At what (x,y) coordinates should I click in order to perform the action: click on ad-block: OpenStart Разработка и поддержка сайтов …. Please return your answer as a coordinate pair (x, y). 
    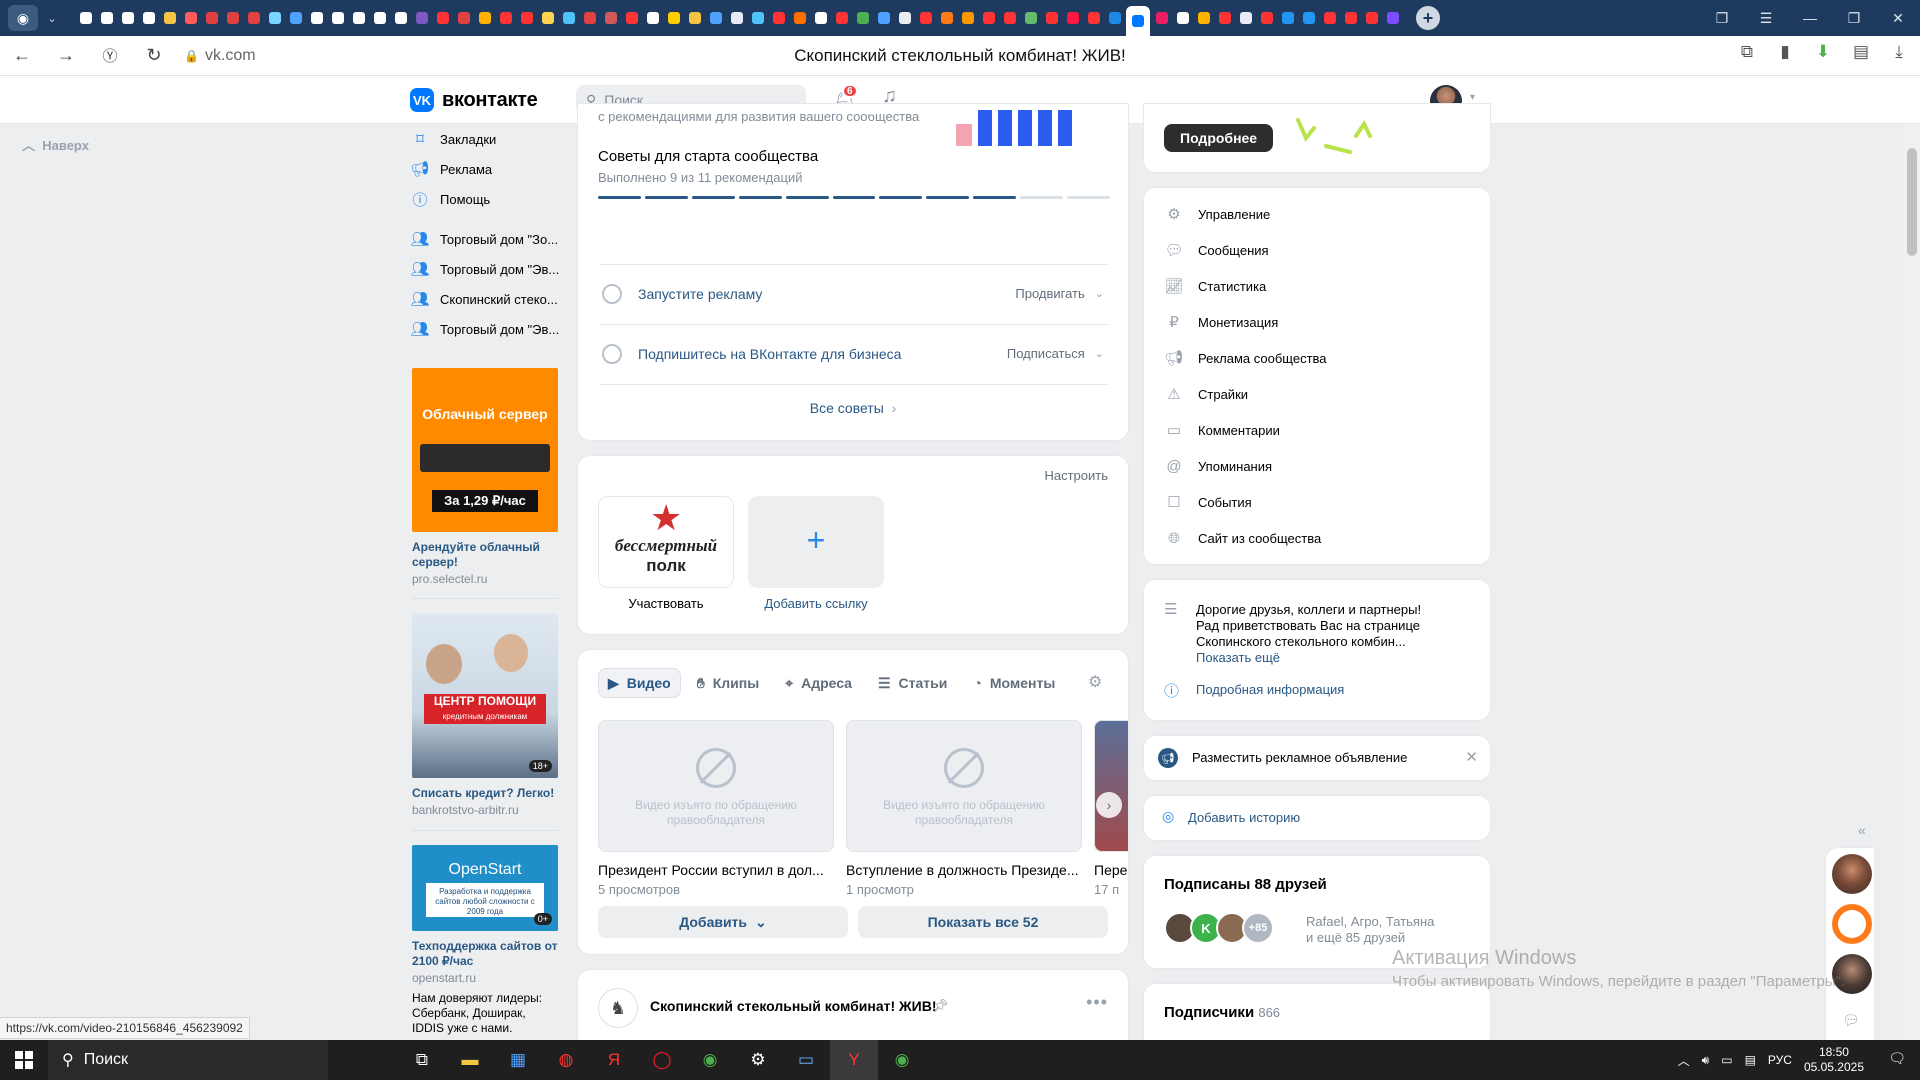
    Looking at the image, I should click on (485, 940).